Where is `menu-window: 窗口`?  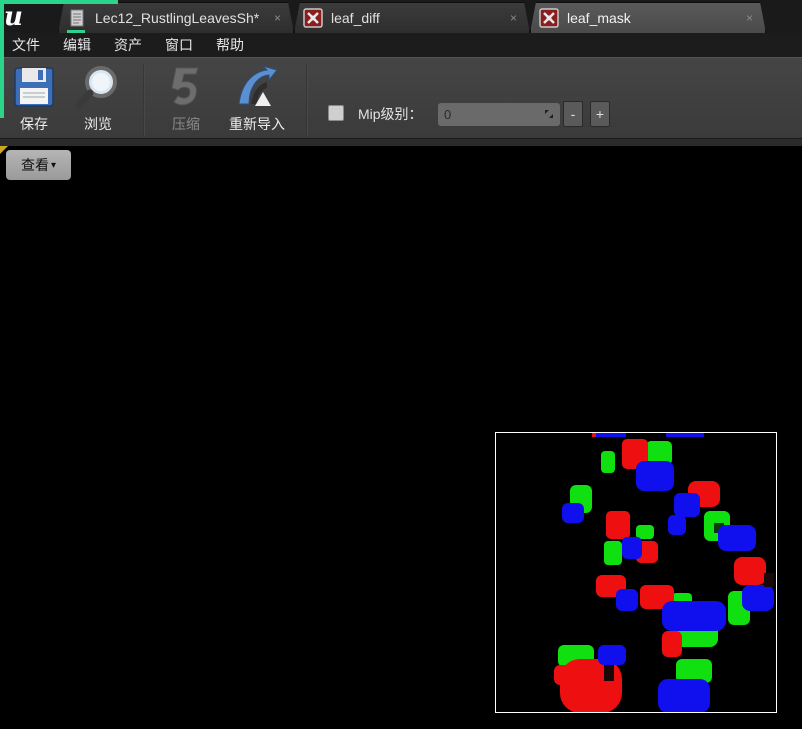
menu-window: 窗口 is located at coordinates (178, 45).